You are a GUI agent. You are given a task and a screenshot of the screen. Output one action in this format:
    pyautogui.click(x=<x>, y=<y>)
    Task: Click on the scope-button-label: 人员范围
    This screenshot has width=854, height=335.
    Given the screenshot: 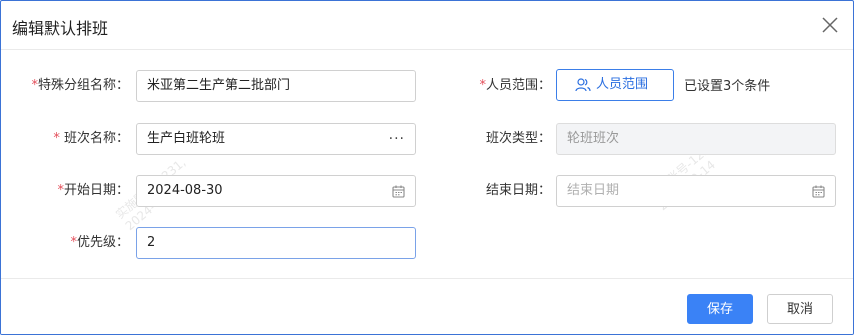 What is the action you would take?
    pyautogui.click(x=622, y=84)
    